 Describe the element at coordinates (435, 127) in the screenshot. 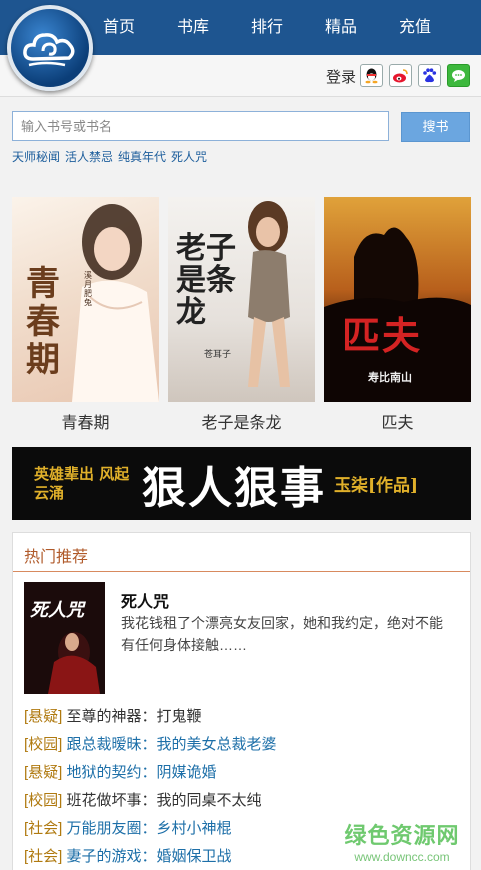

I see `search-button: 搜书` at that location.